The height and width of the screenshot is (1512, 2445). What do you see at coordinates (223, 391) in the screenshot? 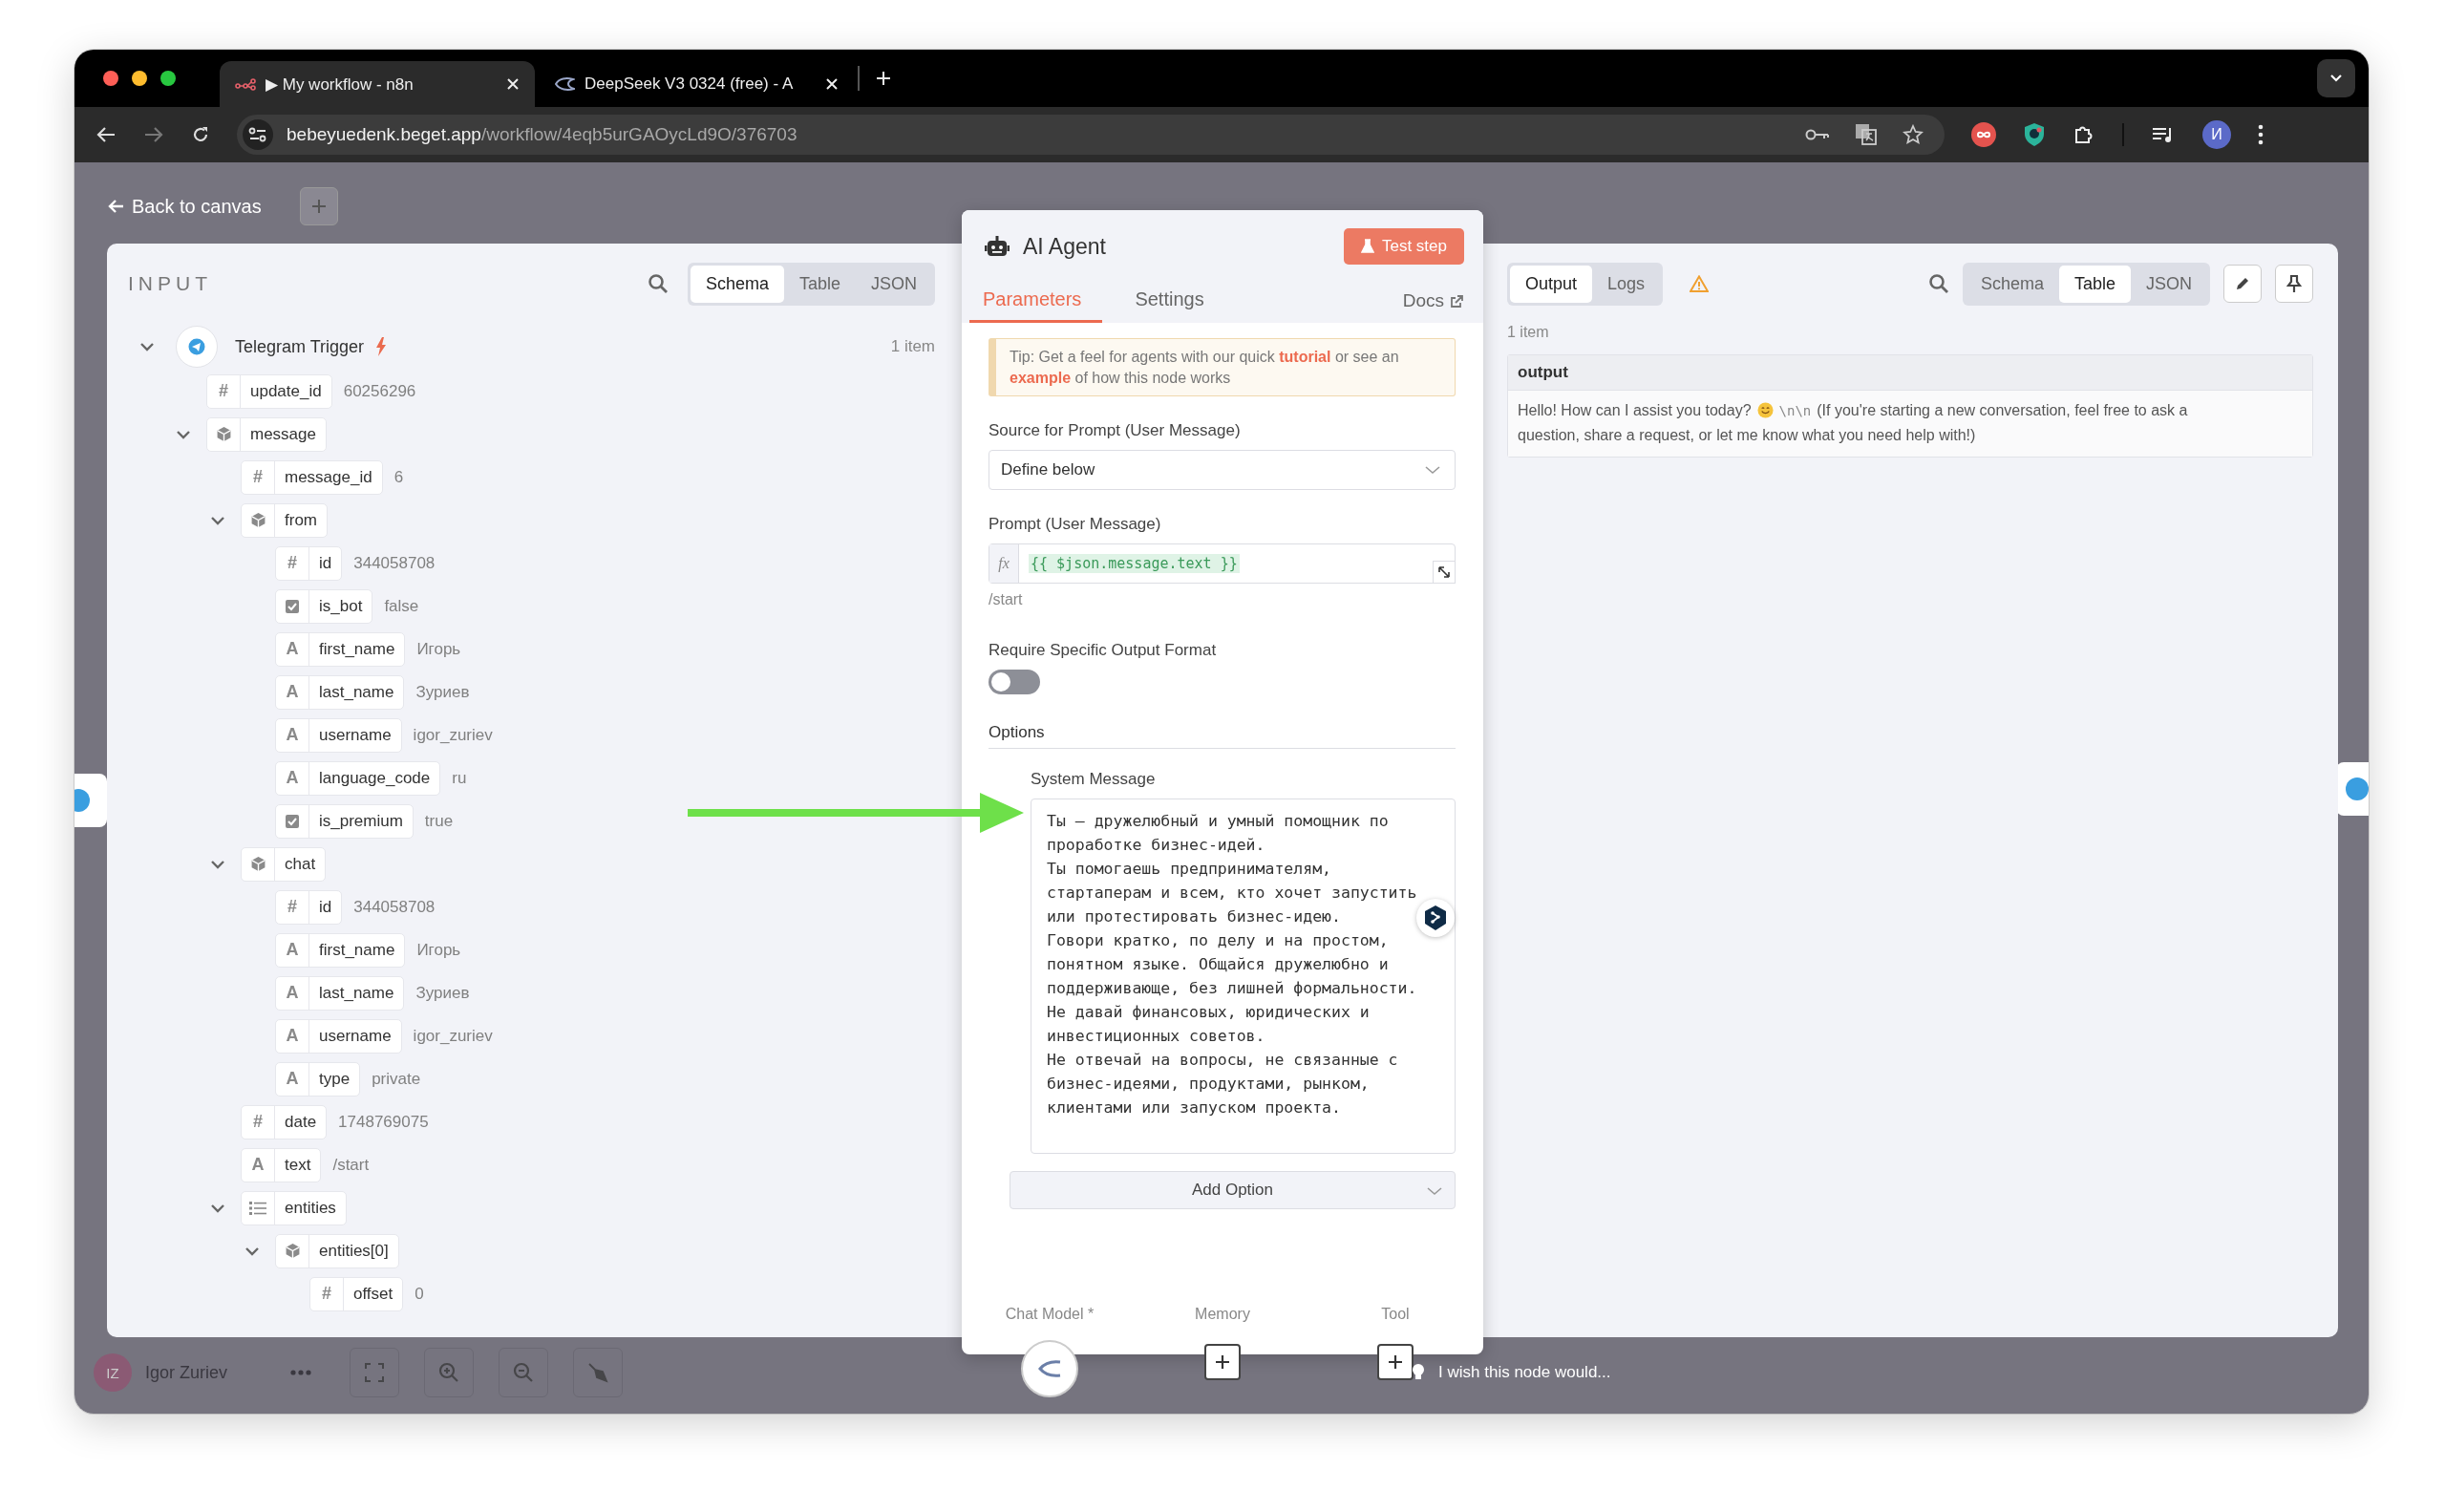
I see `type-icon: #` at bounding box center [223, 391].